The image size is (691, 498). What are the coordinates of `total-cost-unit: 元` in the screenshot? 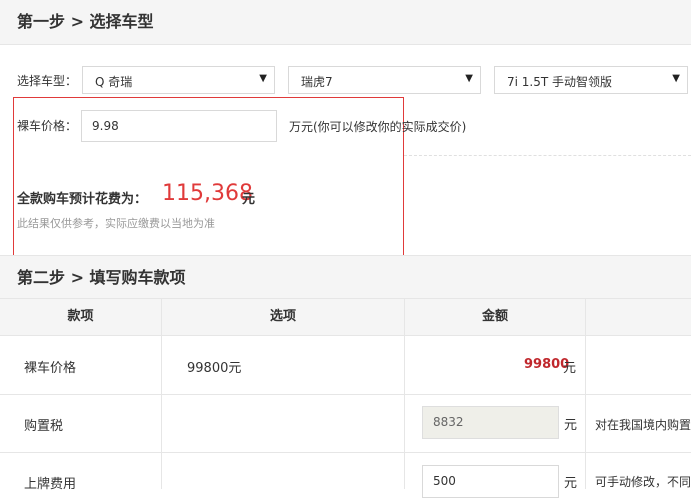 It's located at (249, 199).